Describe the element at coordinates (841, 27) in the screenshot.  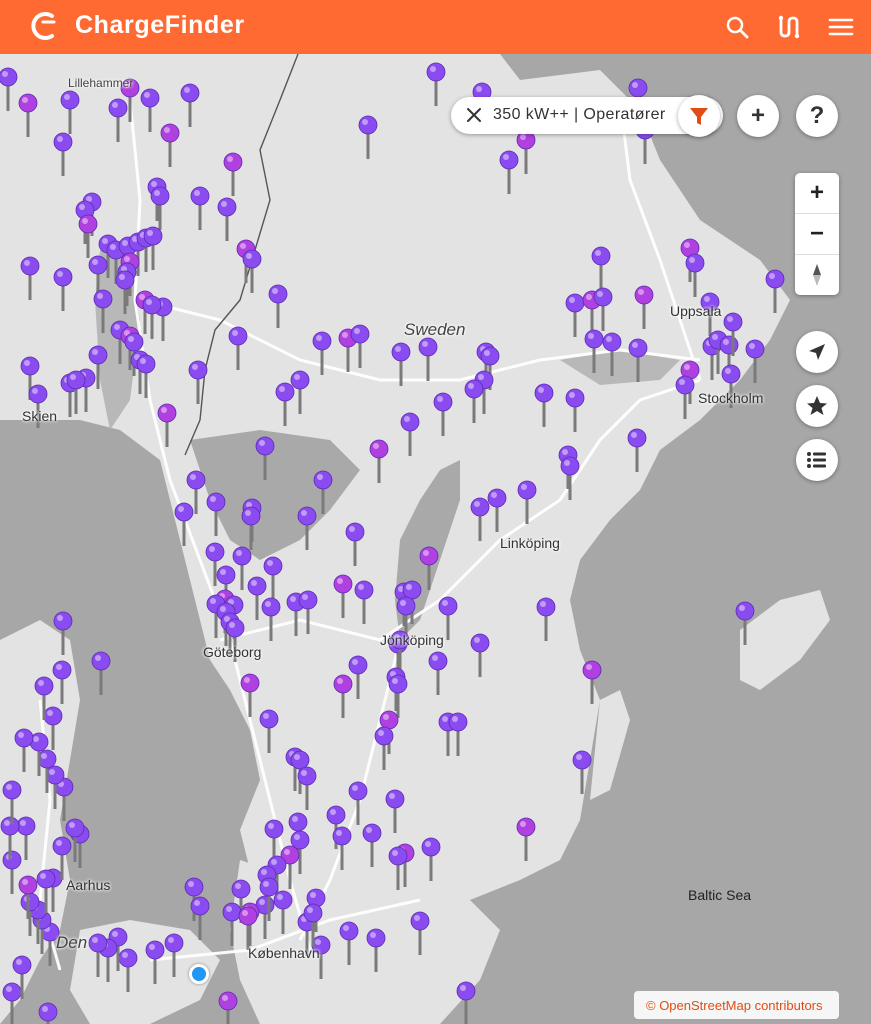
I see `menu-icon` at that location.